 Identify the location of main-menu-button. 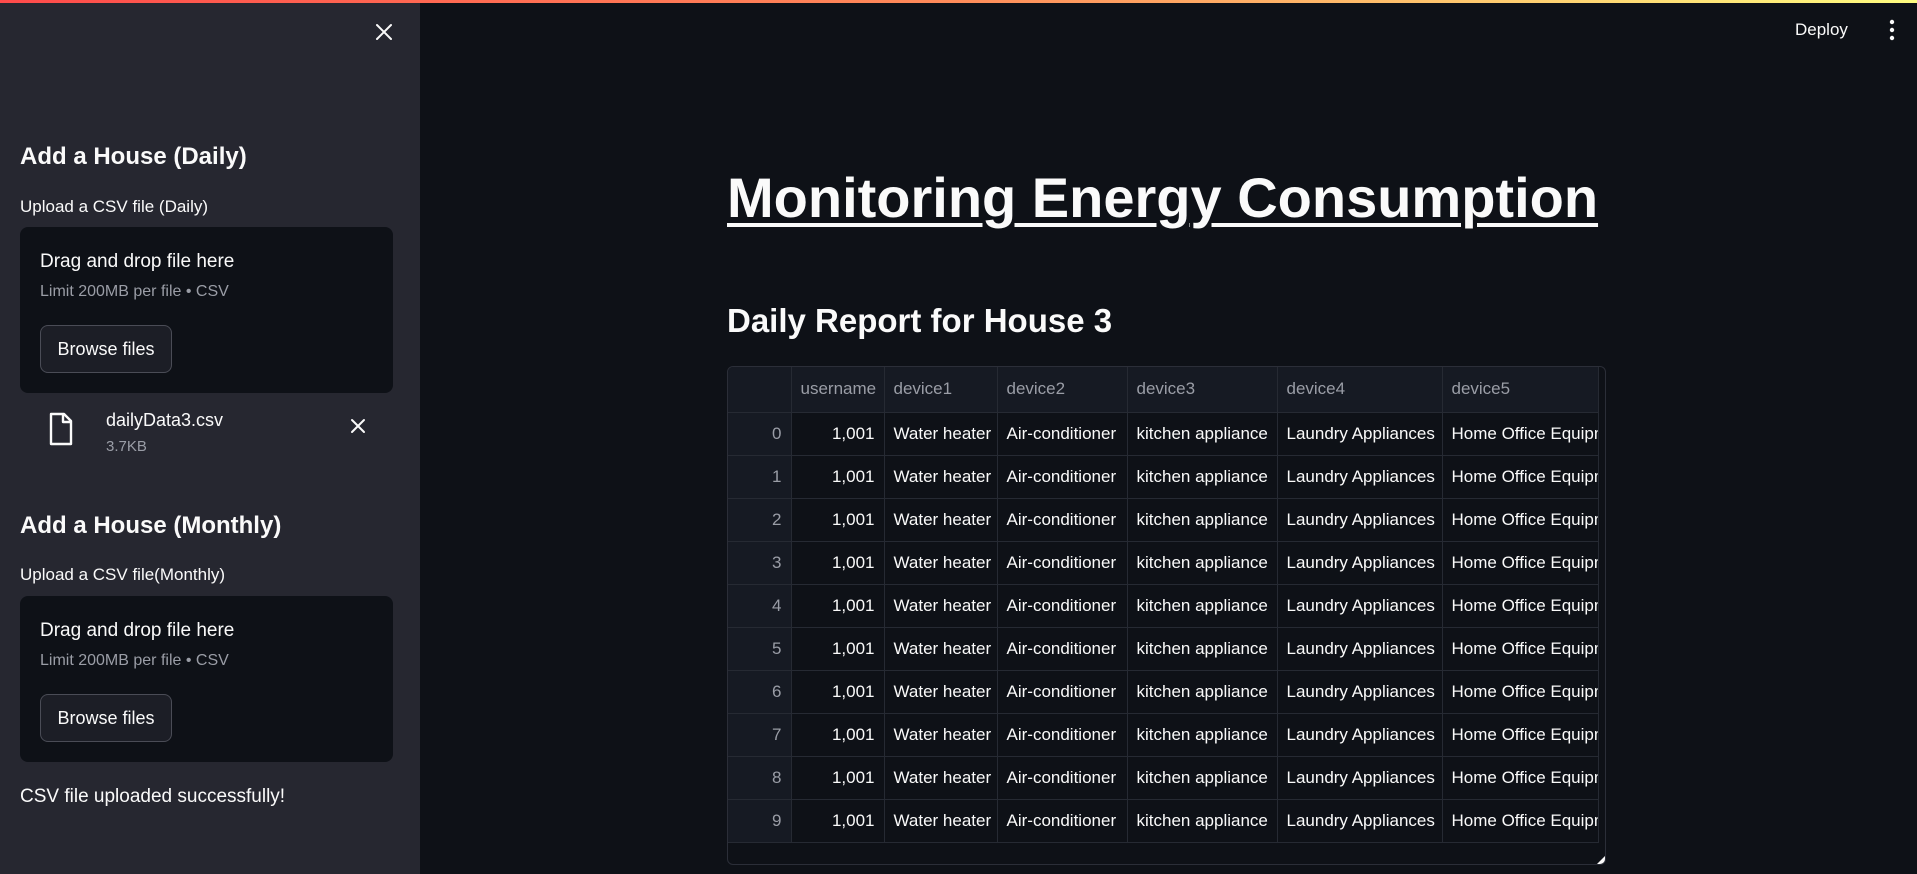
(1892, 30).